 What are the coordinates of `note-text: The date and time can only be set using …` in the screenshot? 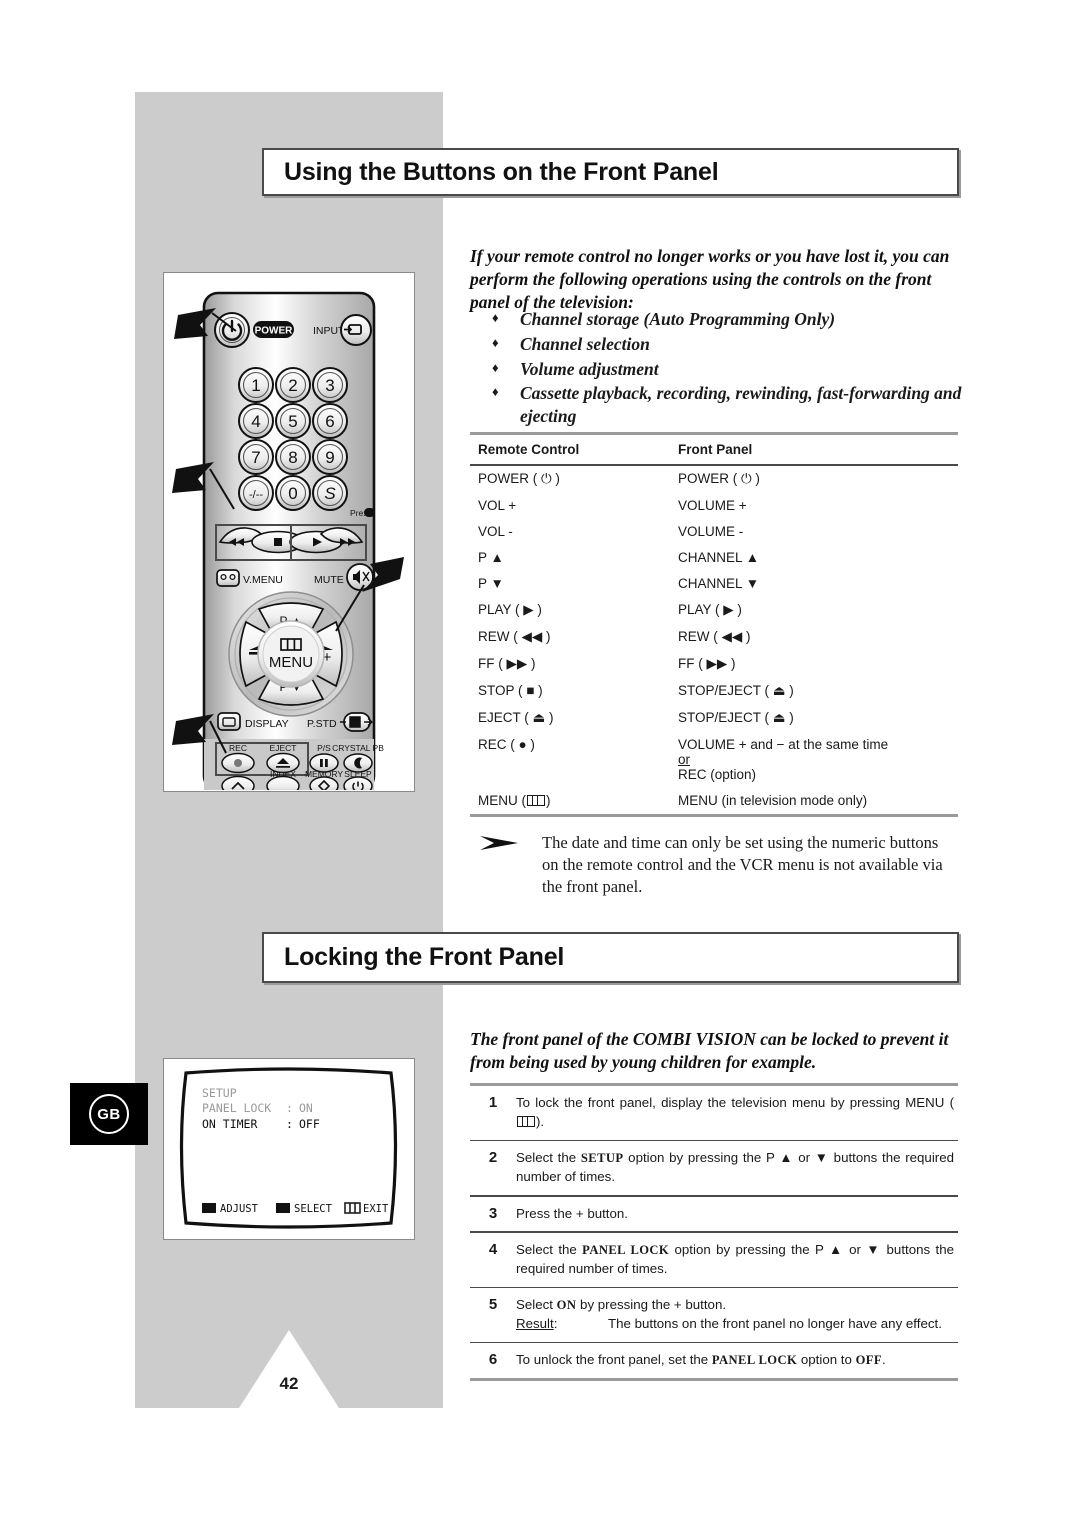 It's located at (742, 864).